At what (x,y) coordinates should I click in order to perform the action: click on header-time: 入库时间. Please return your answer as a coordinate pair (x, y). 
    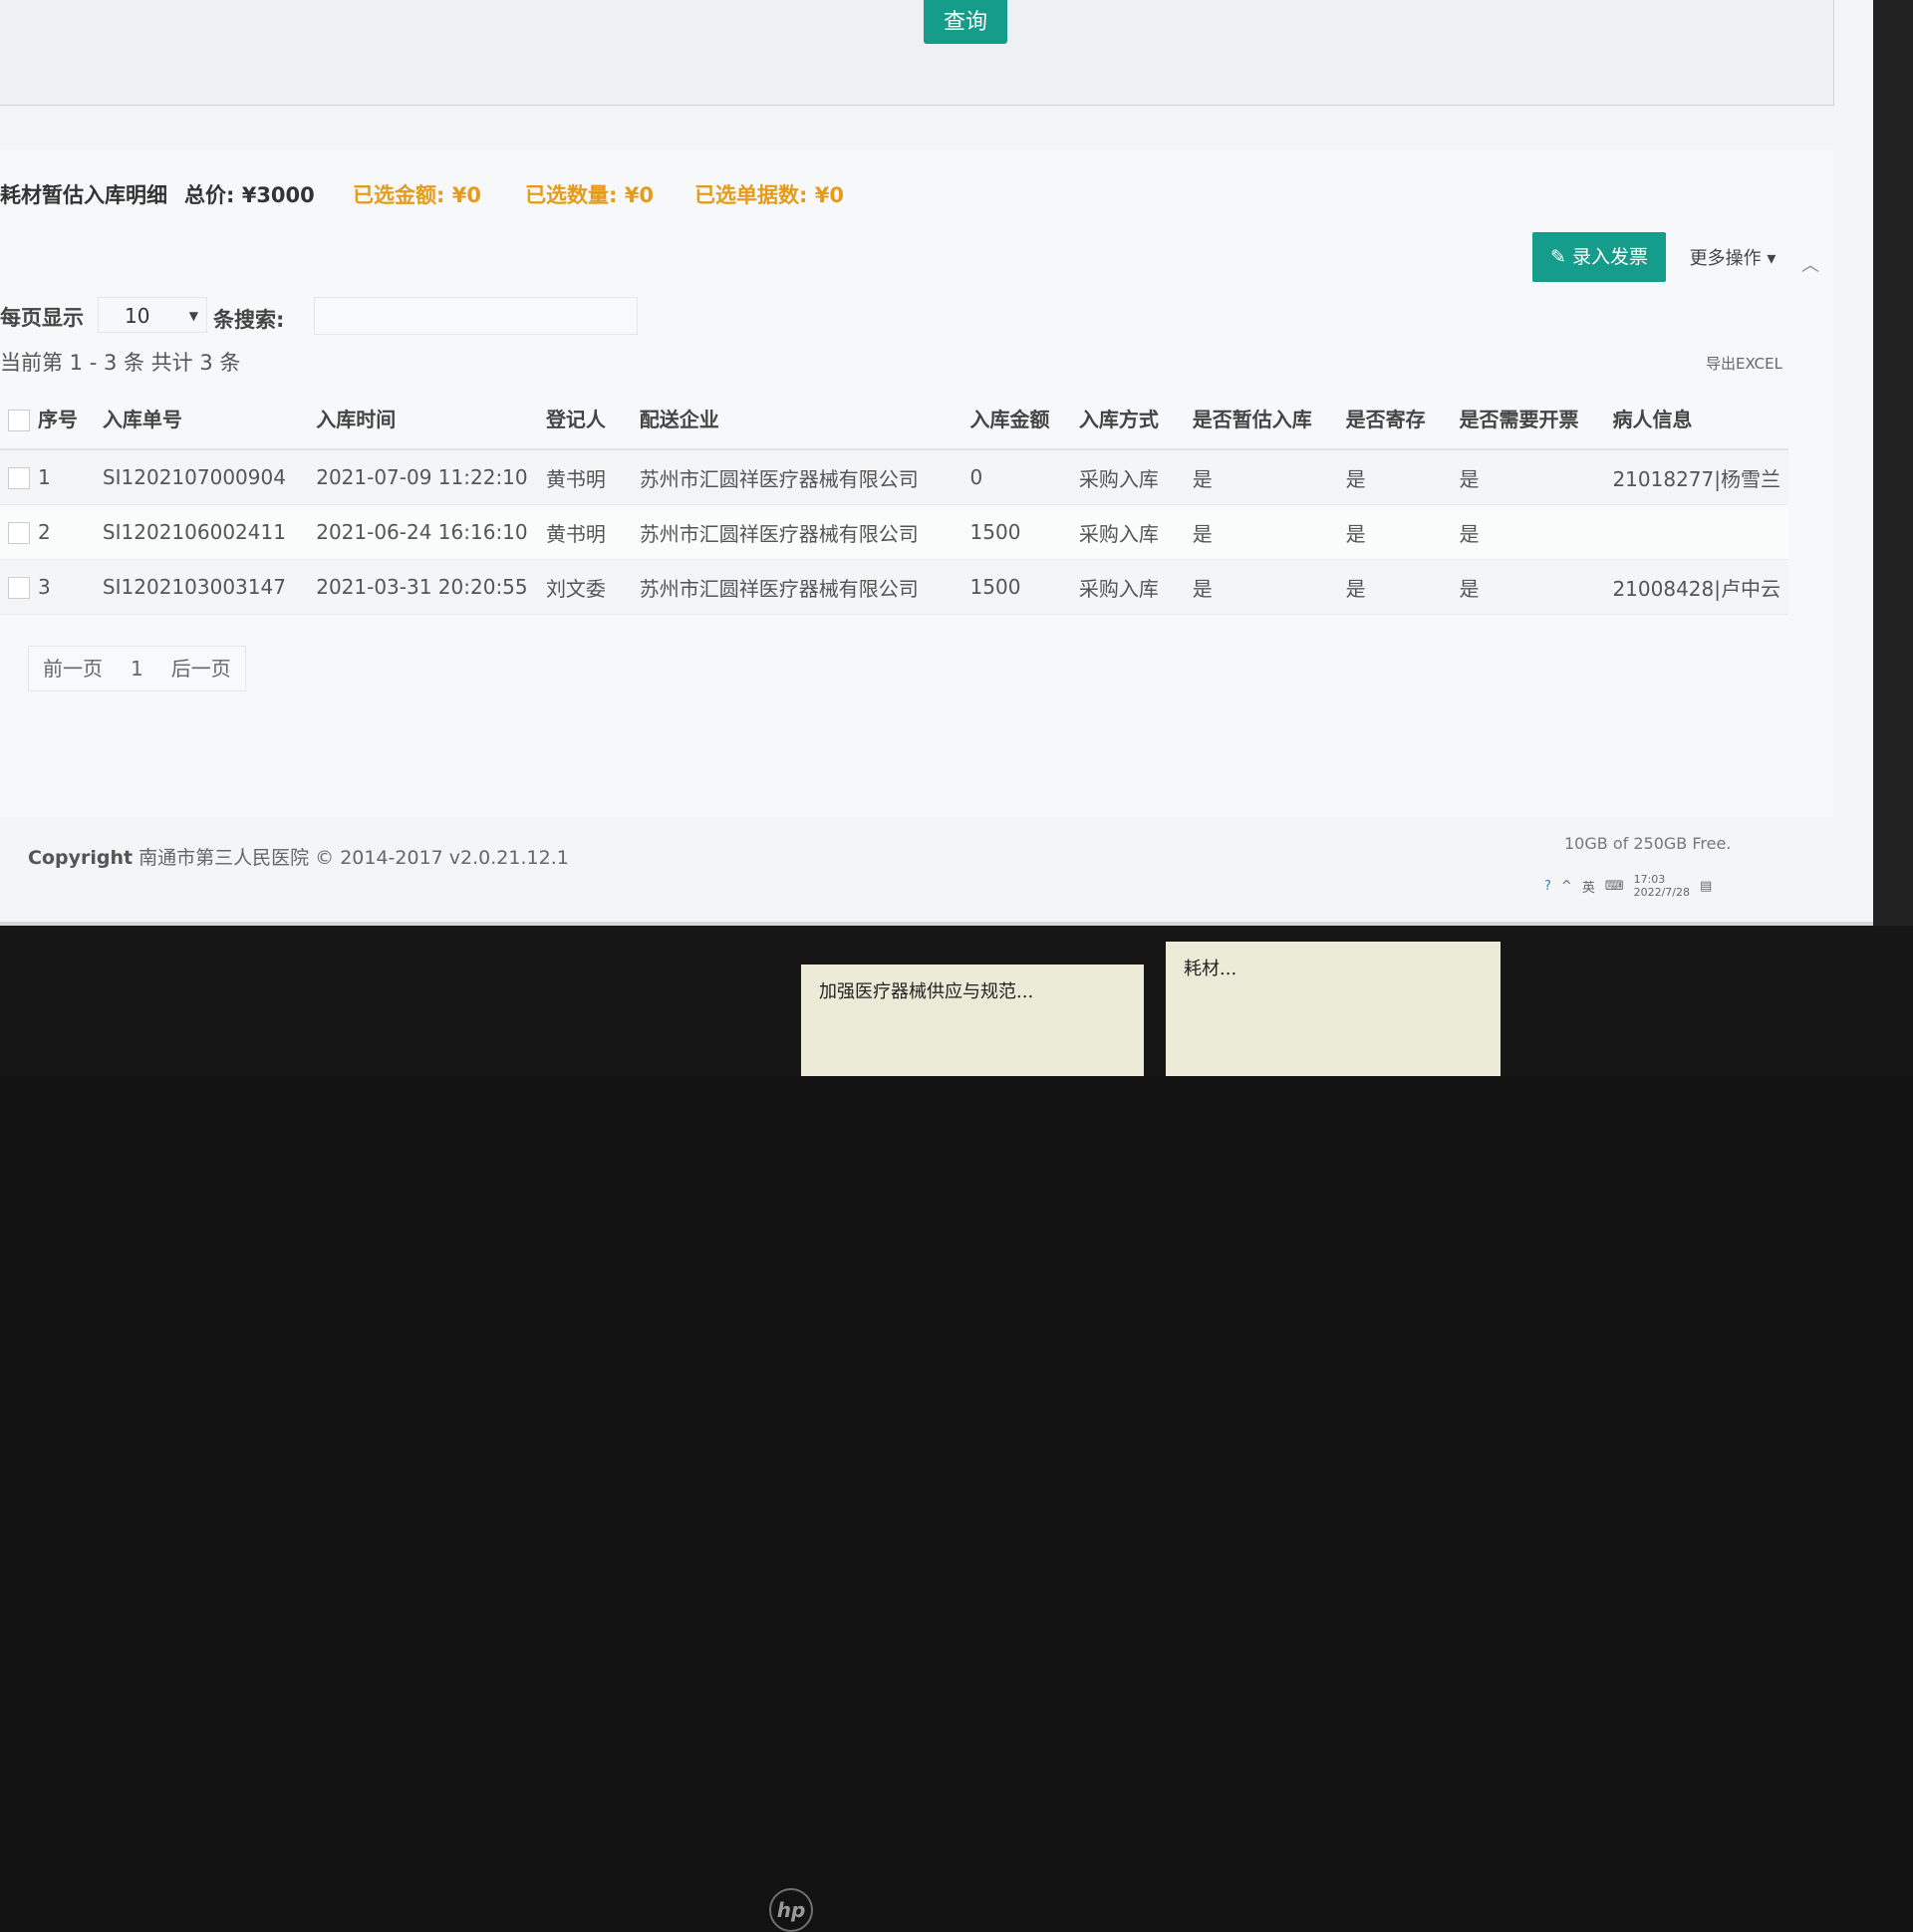
    Looking at the image, I should click on (423, 418).